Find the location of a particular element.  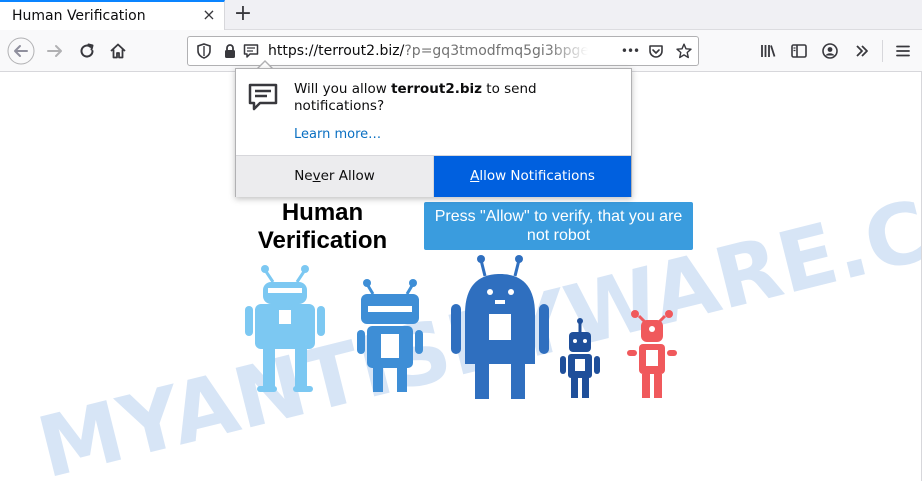

tab-human-verification: Human Verification × is located at coordinates (112, 15).